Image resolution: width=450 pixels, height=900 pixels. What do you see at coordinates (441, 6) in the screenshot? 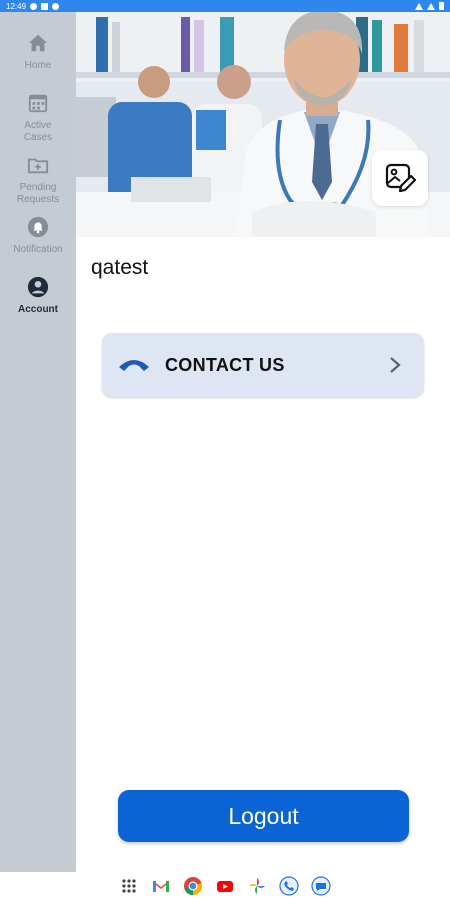
I see `battery-icon` at bounding box center [441, 6].